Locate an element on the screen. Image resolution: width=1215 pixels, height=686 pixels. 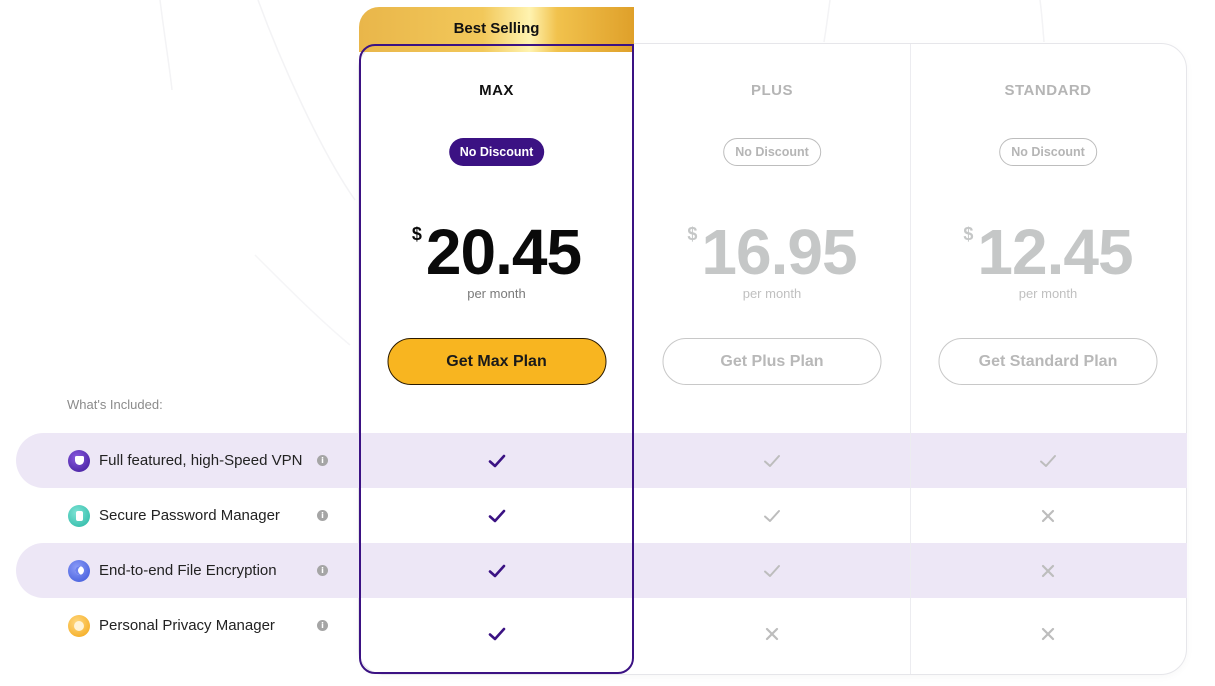
price: $ 20.45 is located at coordinates (496, 252).